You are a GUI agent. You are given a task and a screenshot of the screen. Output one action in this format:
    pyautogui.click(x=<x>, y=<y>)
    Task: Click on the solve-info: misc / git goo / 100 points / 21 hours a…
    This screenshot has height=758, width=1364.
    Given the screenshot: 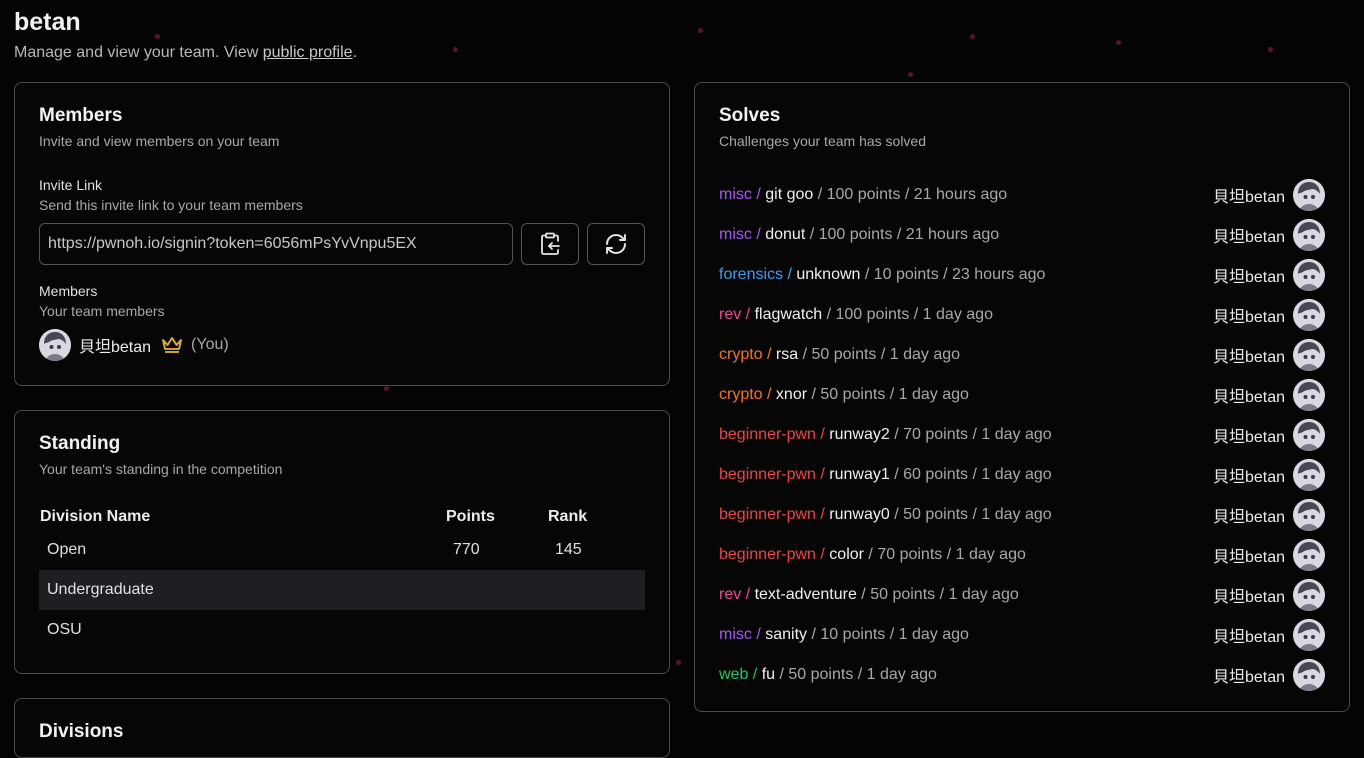 What is the action you would take?
    pyautogui.click(x=863, y=195)
    